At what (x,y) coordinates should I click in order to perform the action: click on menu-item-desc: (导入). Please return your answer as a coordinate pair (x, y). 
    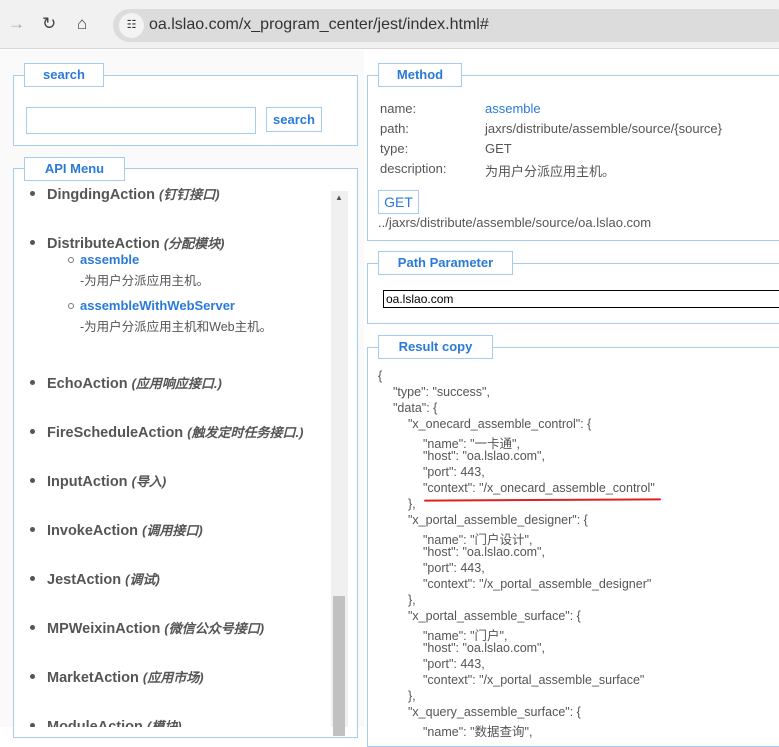
    Looking at the image, I should click on (149, 481).